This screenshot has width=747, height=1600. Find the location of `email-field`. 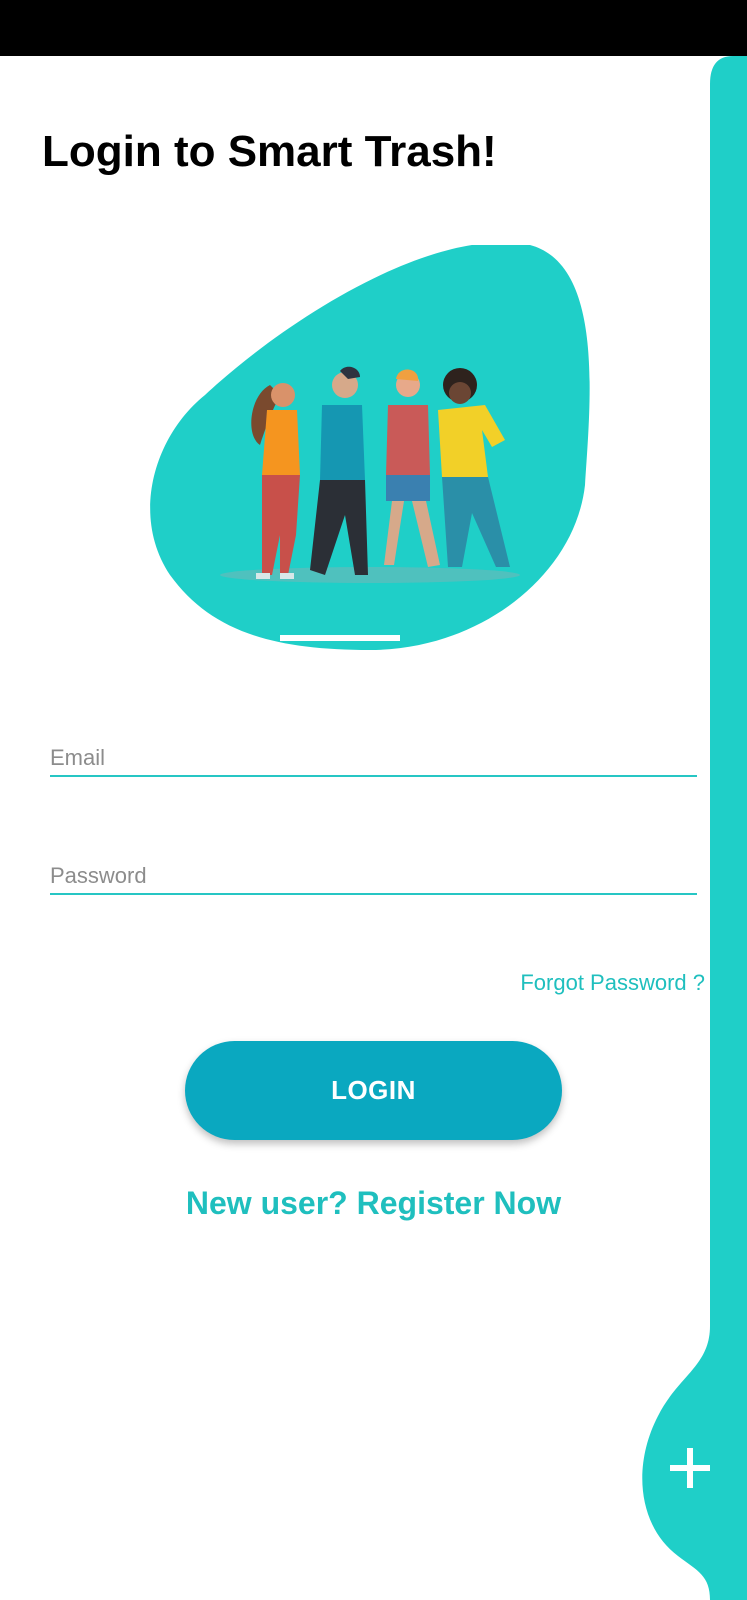

email-field is located at coordinates (373, 751).